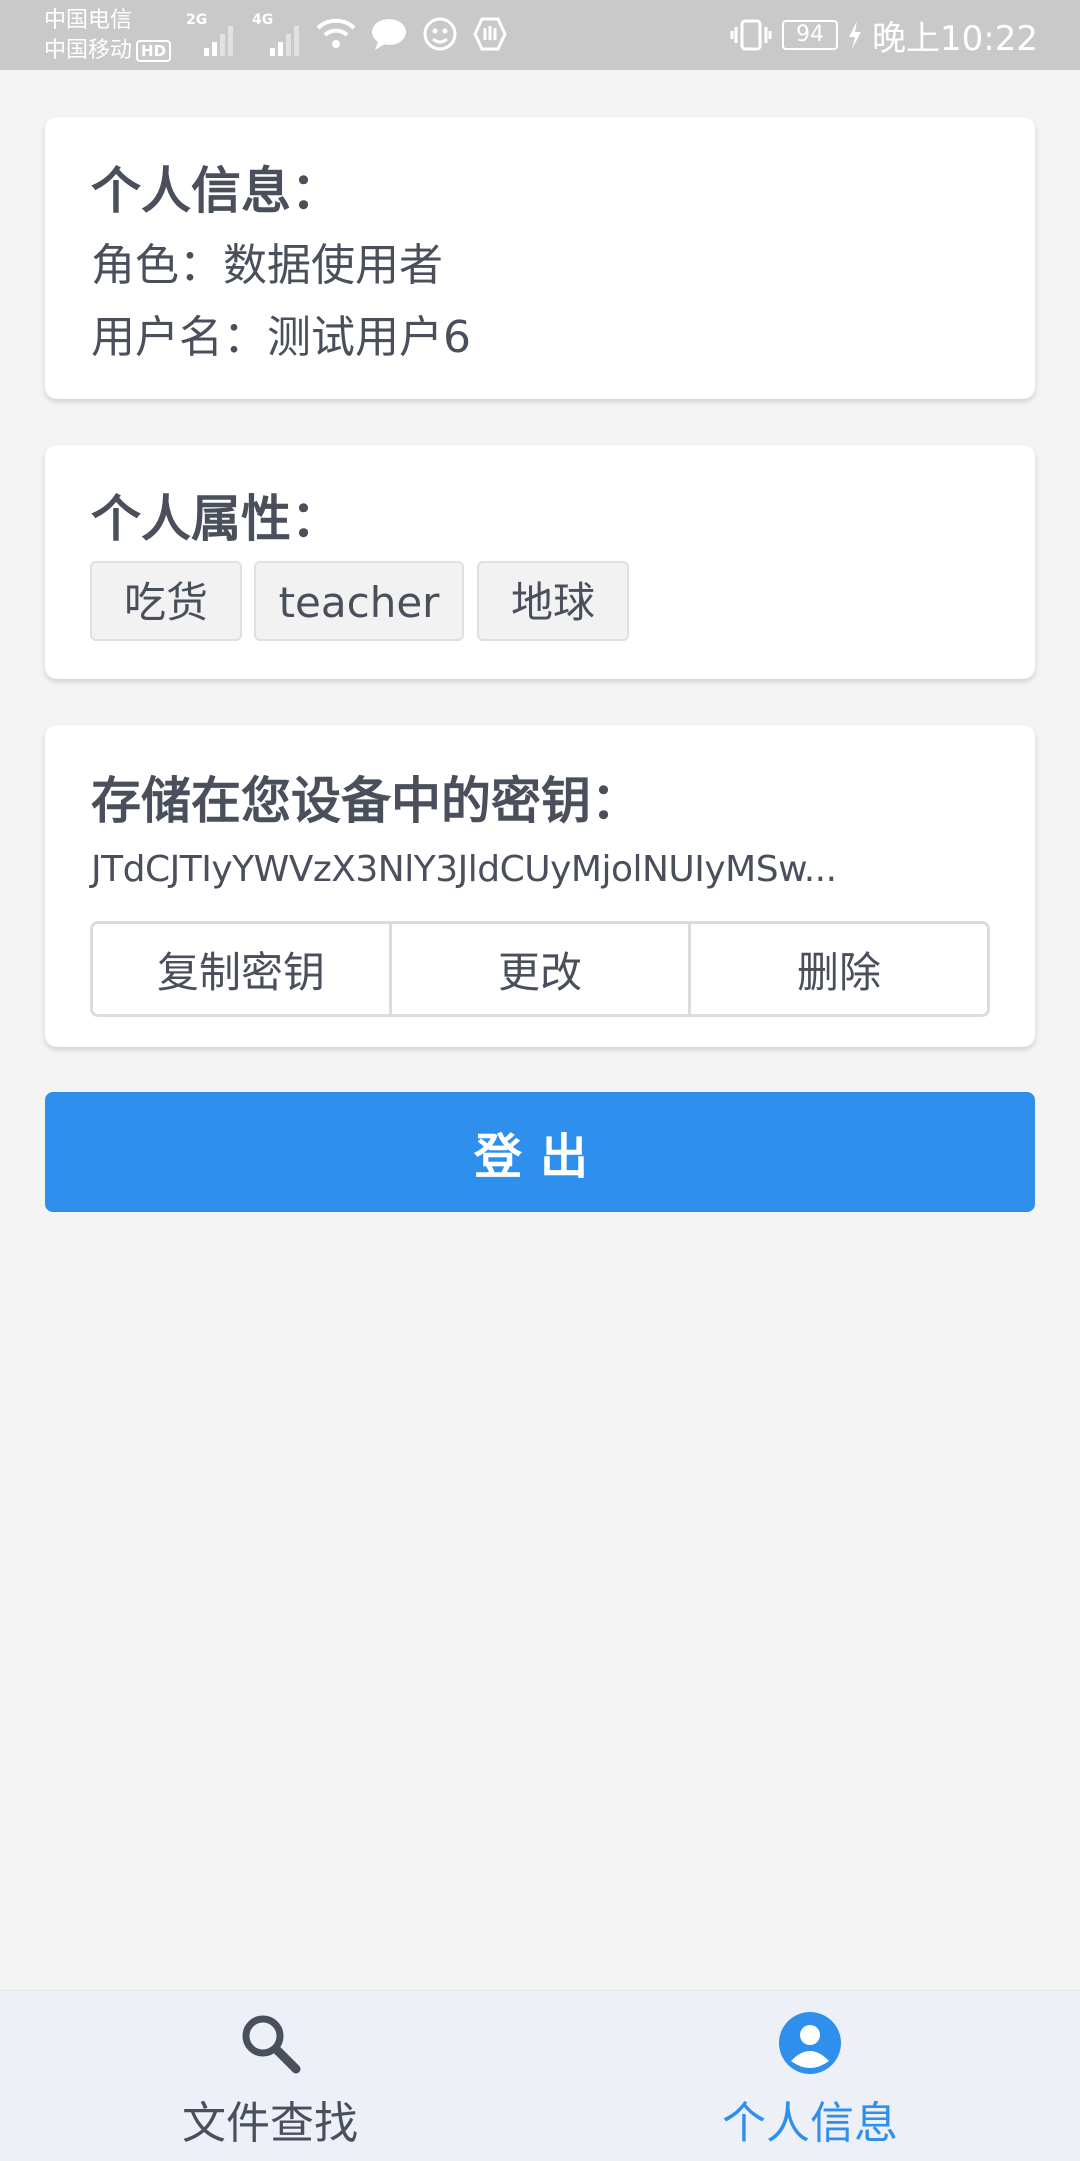  Describe the element at coordinates (490, 34) in the screenshot. I see `shield-app-icon` at that location.